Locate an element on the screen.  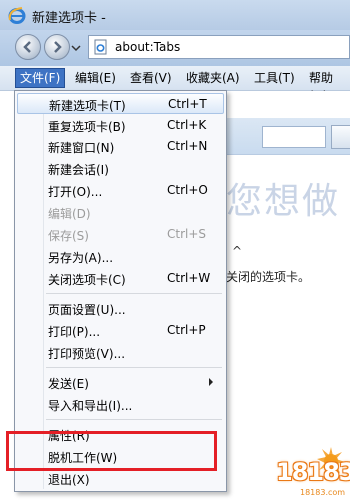
menu-tools: 工具(T) is located at coordinates (274, 78).